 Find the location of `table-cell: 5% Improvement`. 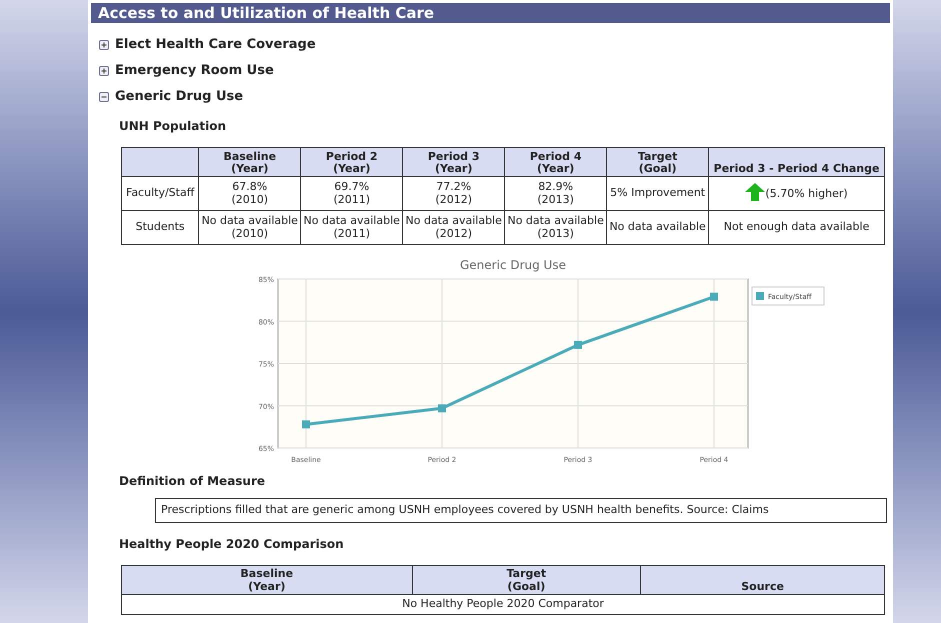

table-cell: 5% Improvement is located at coordinates (657, 193).